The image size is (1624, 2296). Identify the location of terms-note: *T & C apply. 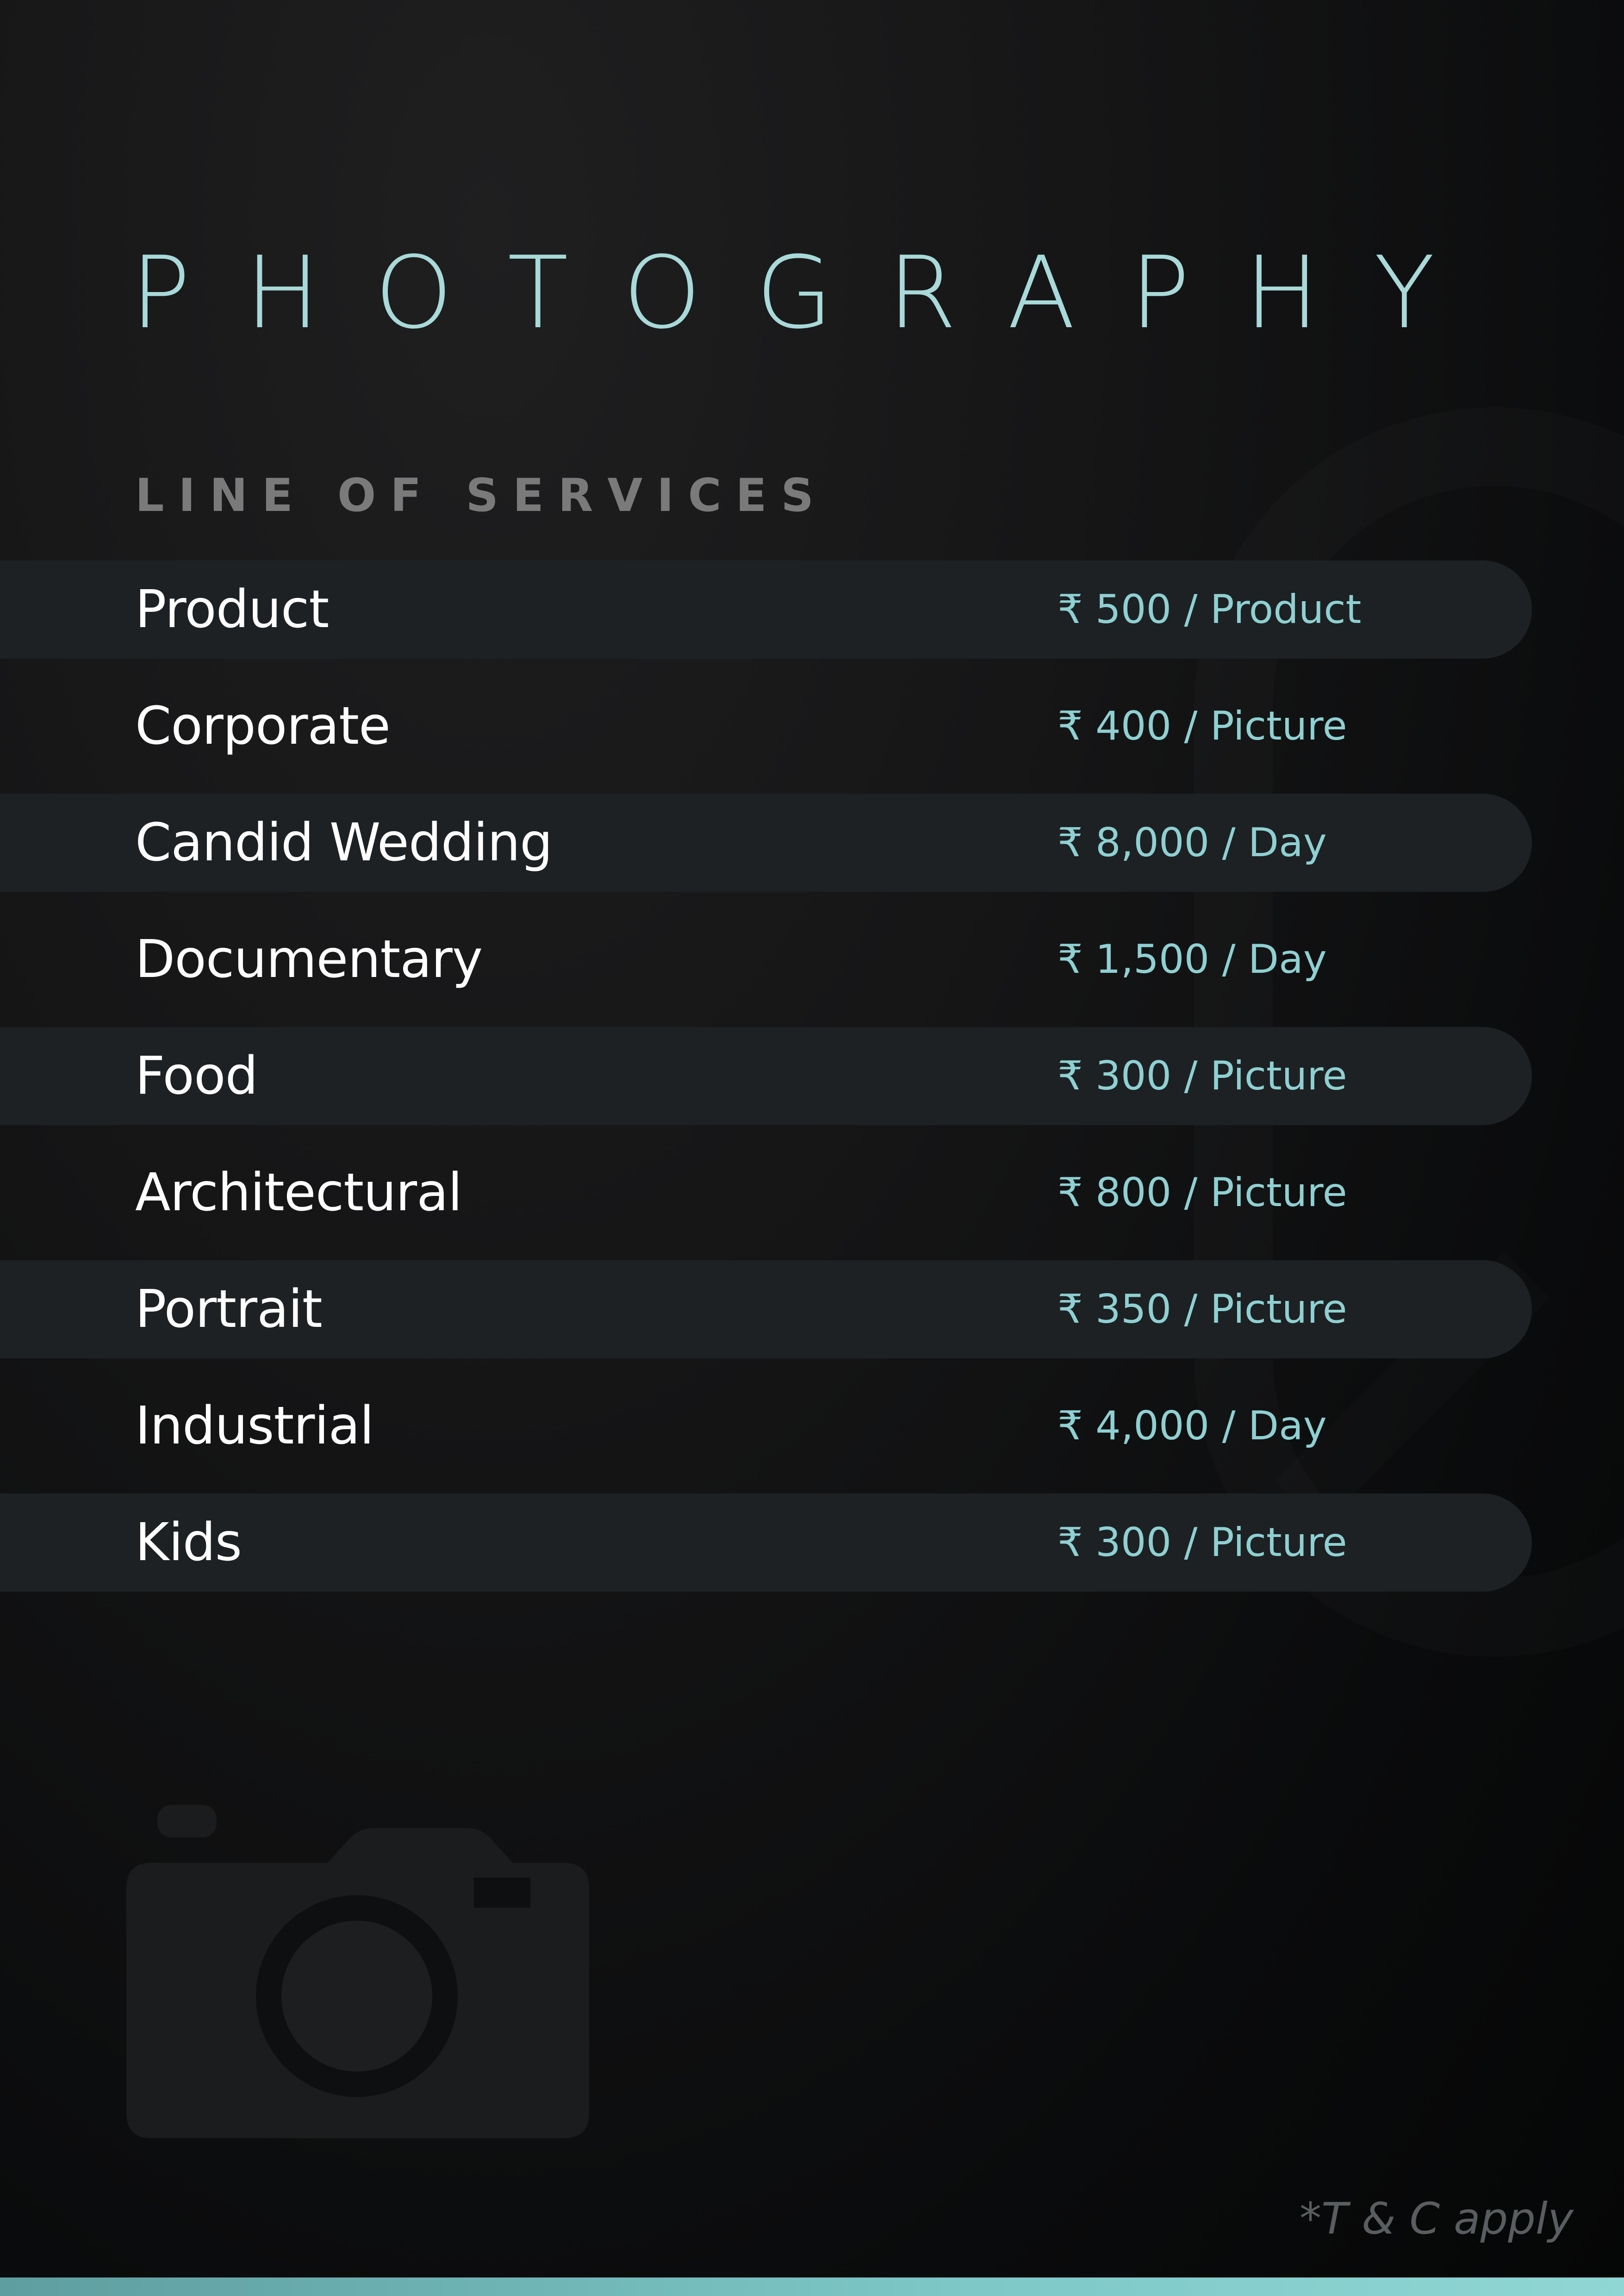
(1437, 2219).